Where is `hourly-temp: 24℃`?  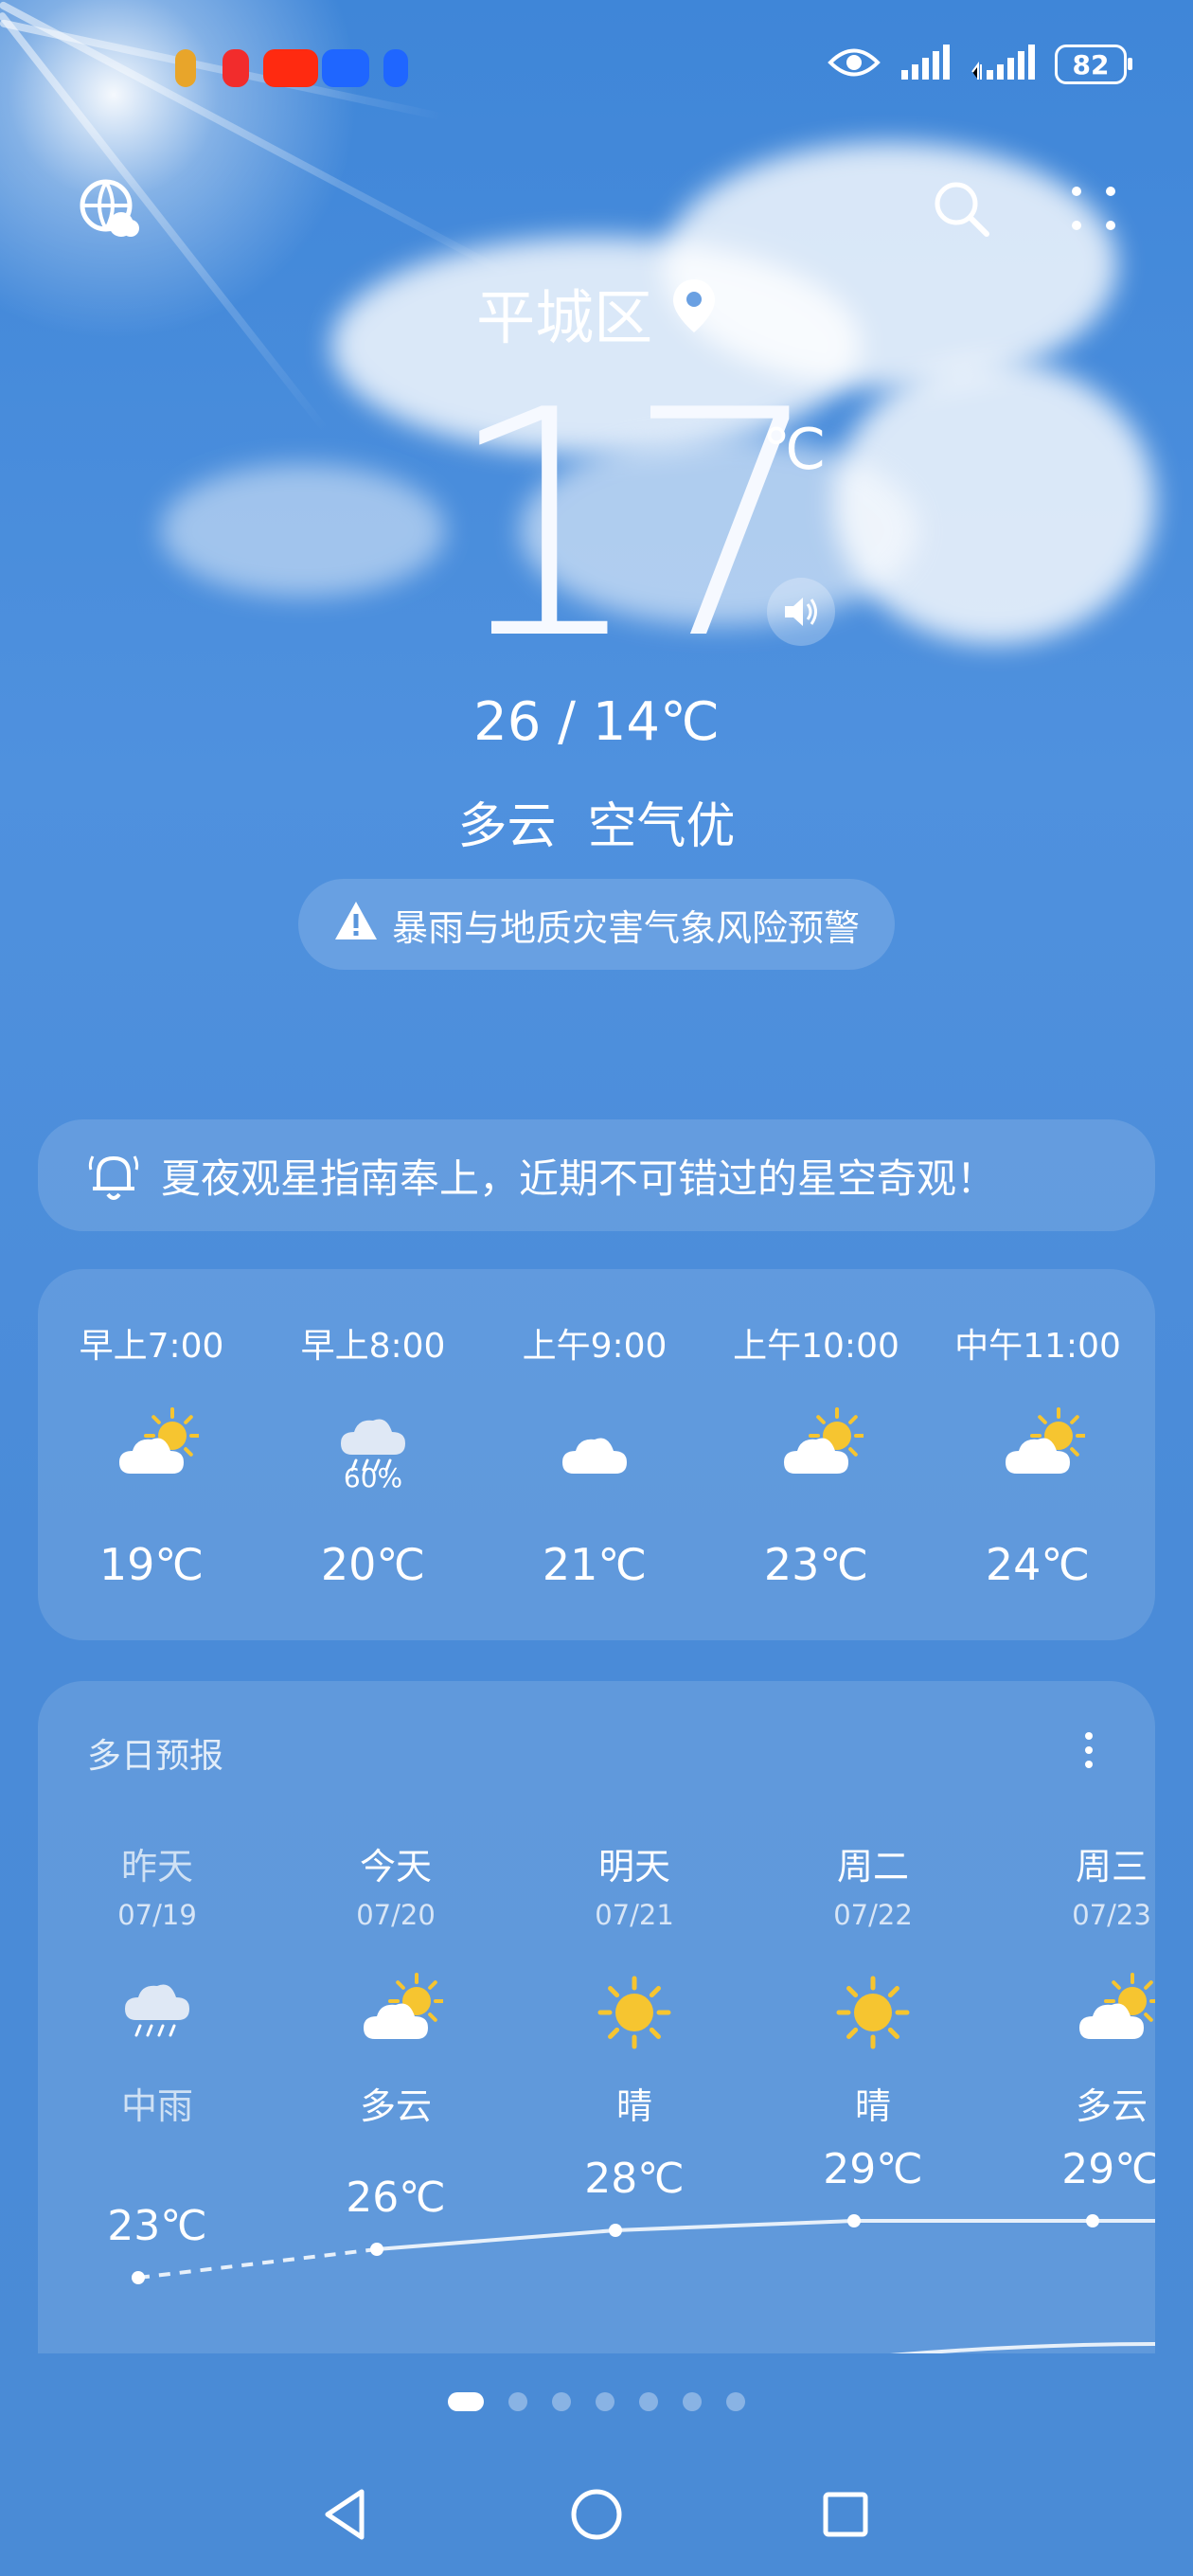 hourly-temp: 24℃ is located at coordinates (1038, 1564).